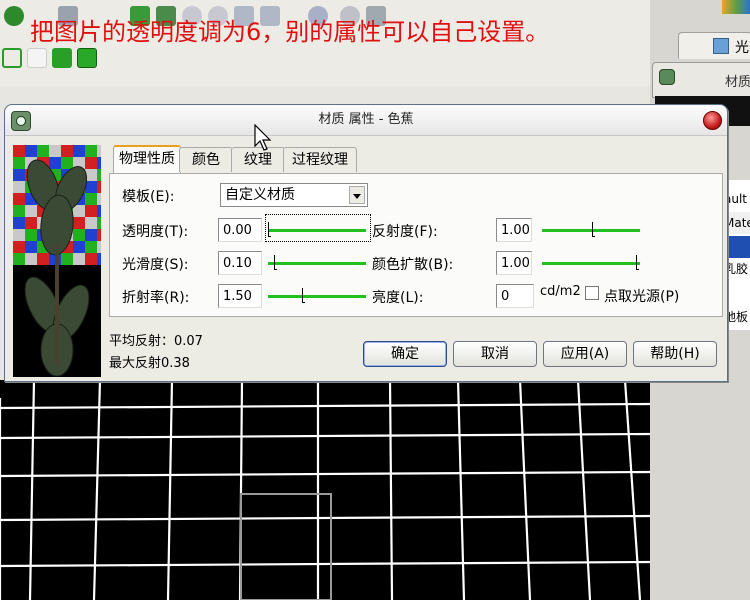 The image size is (750, 600). I want to click on pick-light-checkbox, so click(592, 293).